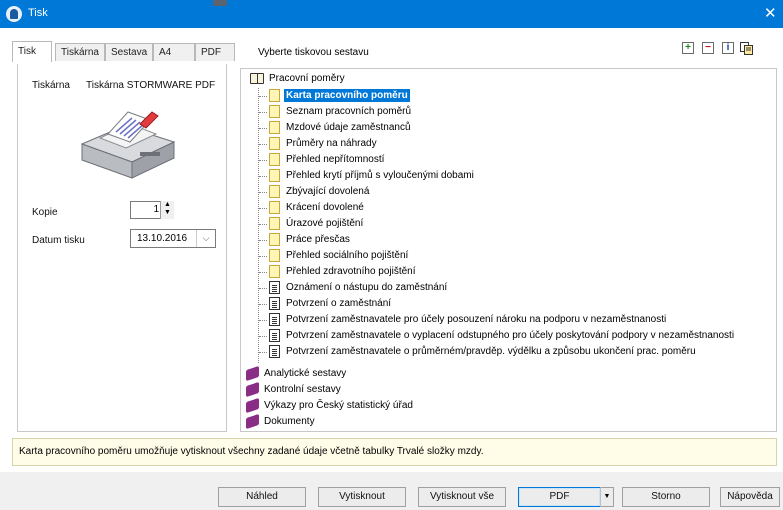  Describe the element at coordinates (367, 287) in the screenshot. I see `tree-item-label: Oznámení o nástupu do zaměstnání` at that location.